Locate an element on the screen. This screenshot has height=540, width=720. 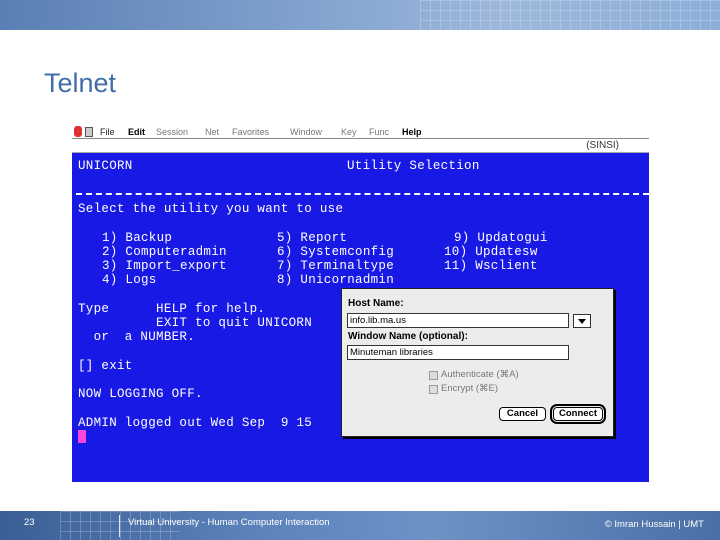
triangle-down-icon is located at coordinates (582, 321).